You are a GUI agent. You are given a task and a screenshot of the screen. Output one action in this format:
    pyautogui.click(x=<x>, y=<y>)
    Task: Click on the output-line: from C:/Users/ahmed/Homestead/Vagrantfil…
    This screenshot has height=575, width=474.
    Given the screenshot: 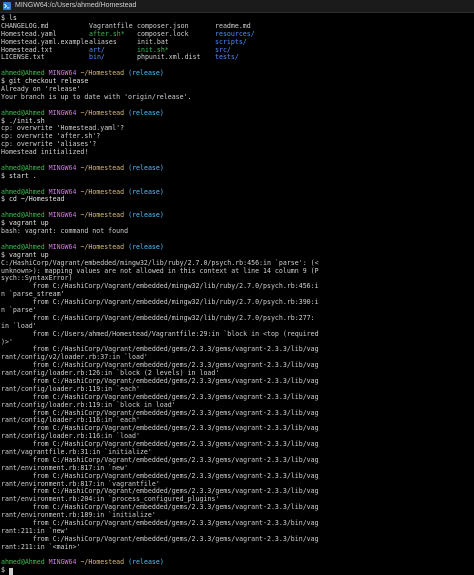 What is the action you would take?
    pyautogui.click(x=160, y=333)
    